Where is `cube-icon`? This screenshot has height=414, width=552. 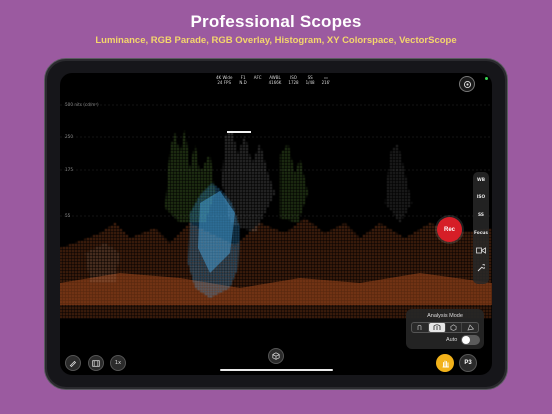
cube-icon is located at coordinates (276, 356).